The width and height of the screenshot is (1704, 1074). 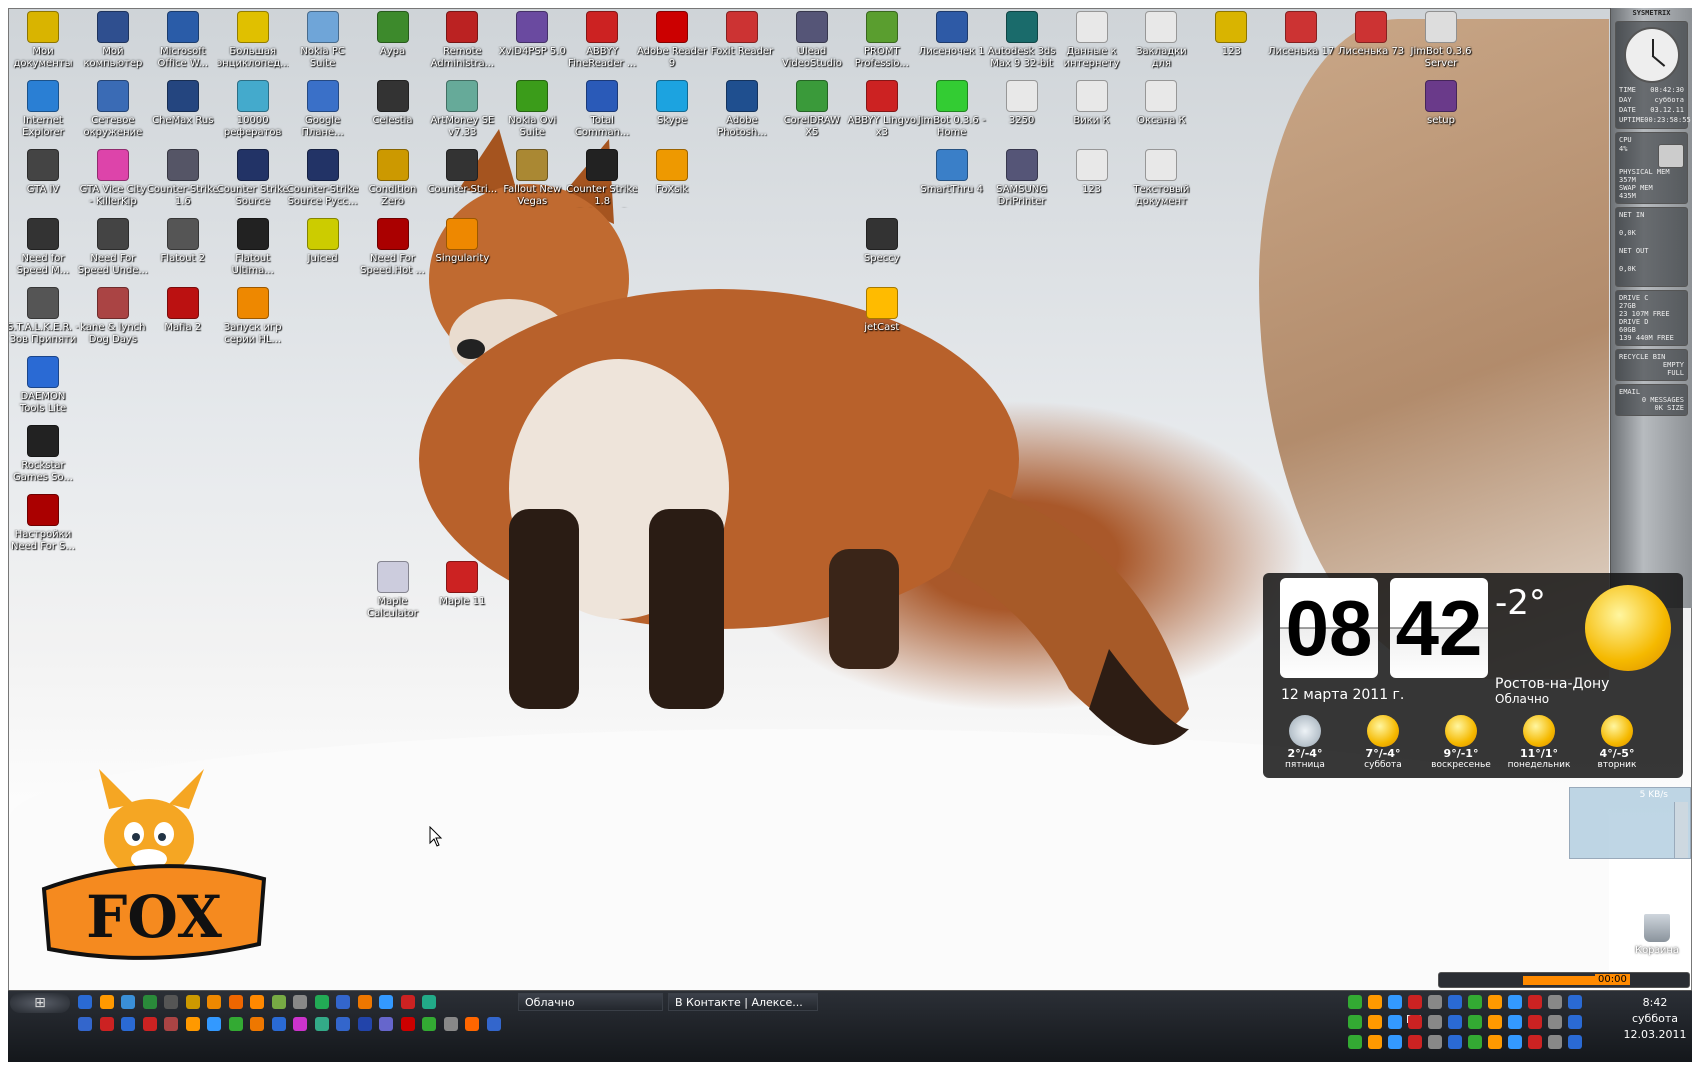 What do you see at coordinates (672, 172) in the screenshot?
I see `desktop-icon: FoXsik` at bounding box center [672, 172].